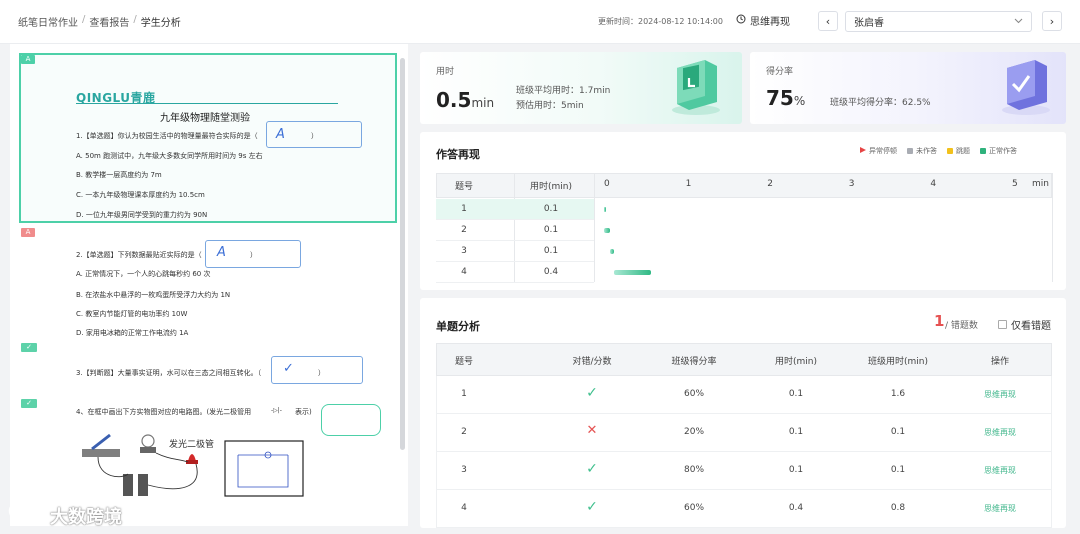 This screenshot has width=1080, height=534. Describe the element at coordinates (192, 457) in the screenshot. I see `led-drawing` at that location.